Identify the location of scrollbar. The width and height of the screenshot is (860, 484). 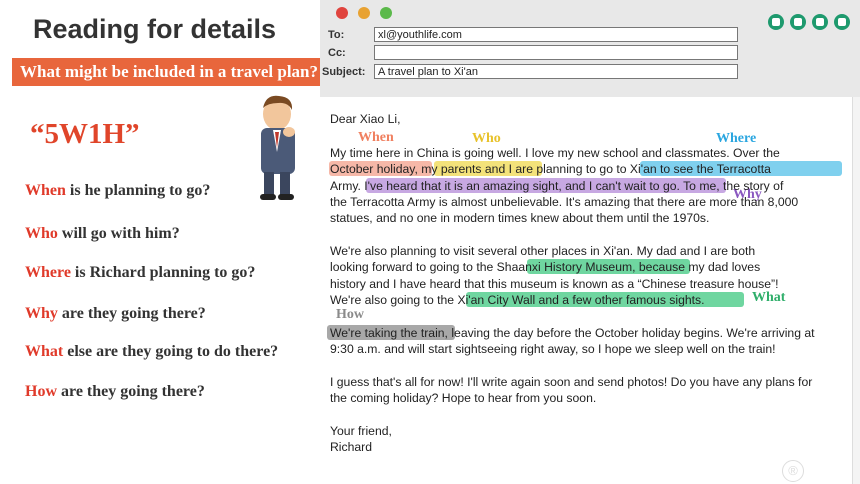
(856, 290).